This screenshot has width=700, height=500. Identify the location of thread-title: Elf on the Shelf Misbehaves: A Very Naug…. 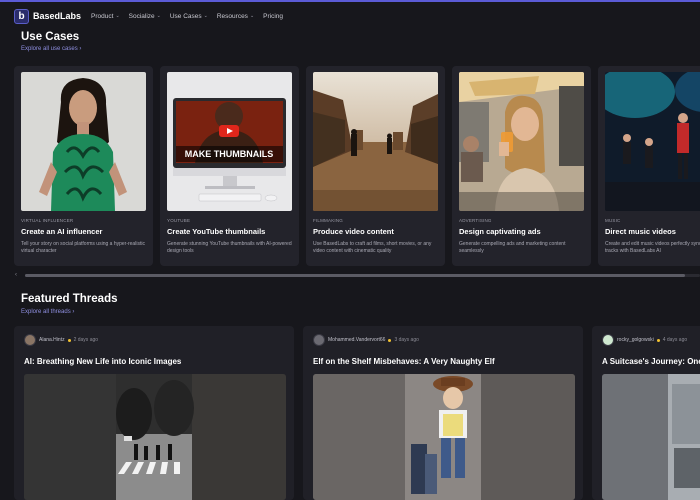
(404, 361).